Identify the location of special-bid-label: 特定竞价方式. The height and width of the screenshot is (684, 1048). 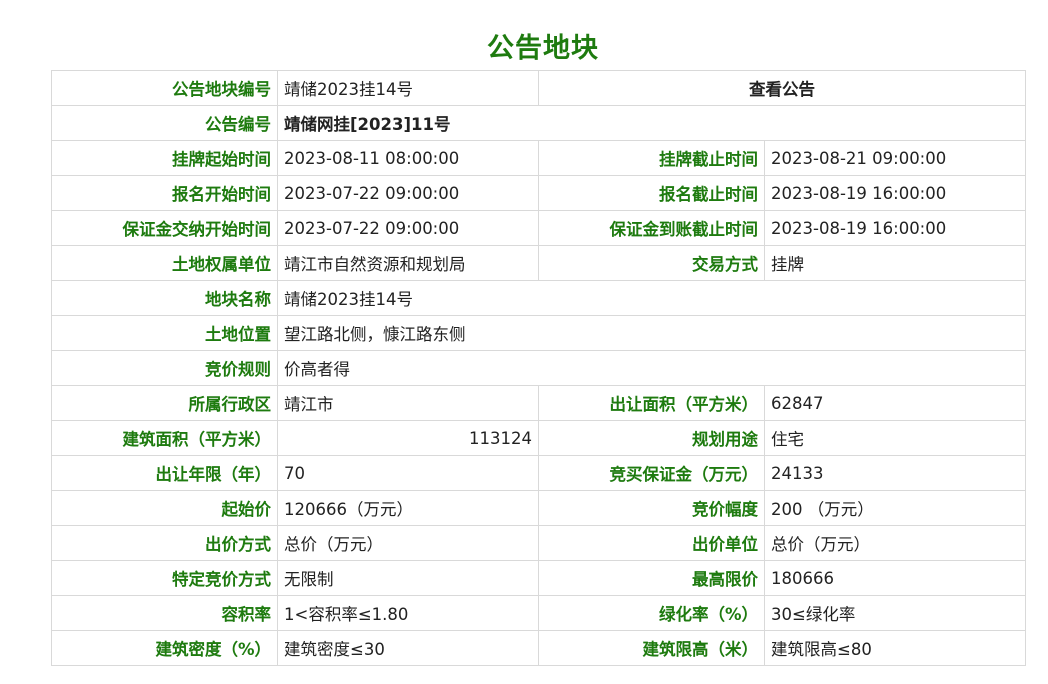
(164, 578).